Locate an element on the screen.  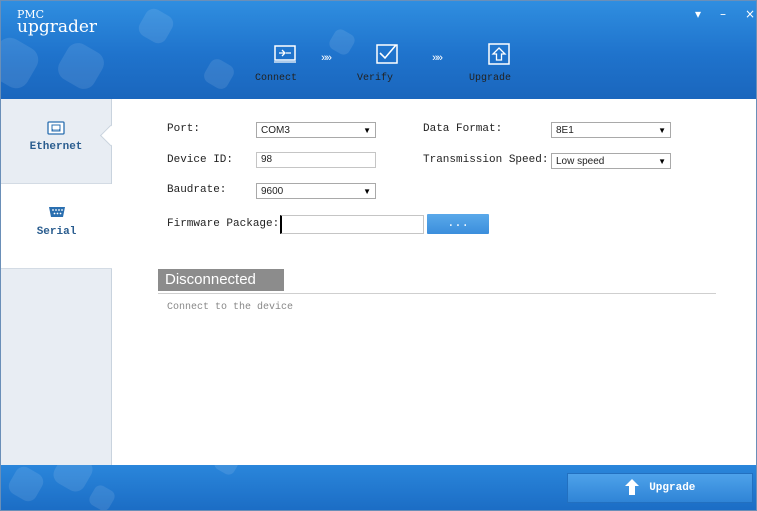
baudrate-select-value: 9600 is located at coordinates (272, 191).